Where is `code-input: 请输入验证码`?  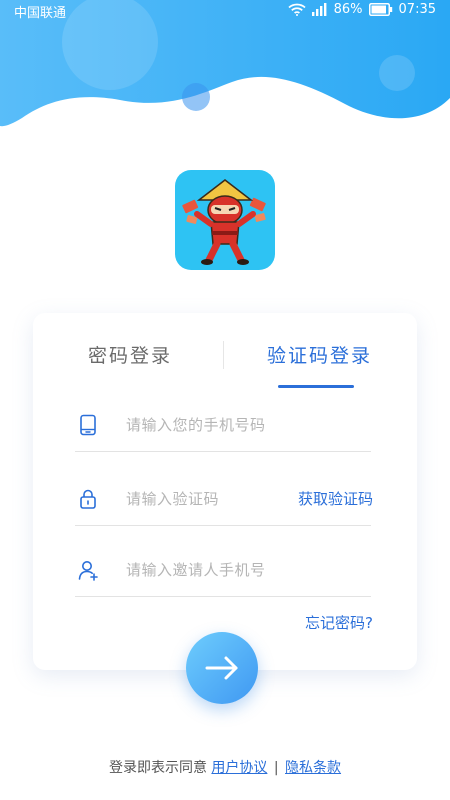
code-input: 请输入验证码 is located at coordinates (172, 498).